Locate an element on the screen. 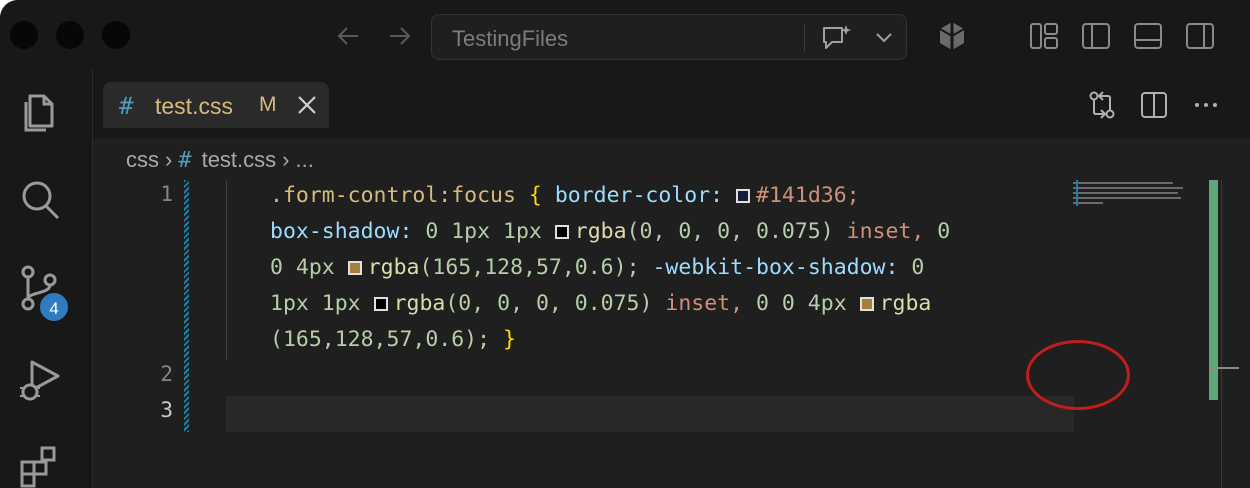 Image resolution: width=1250 pixels, height=488 pixels. line-number: 2 is located at coordinates (166, 374).